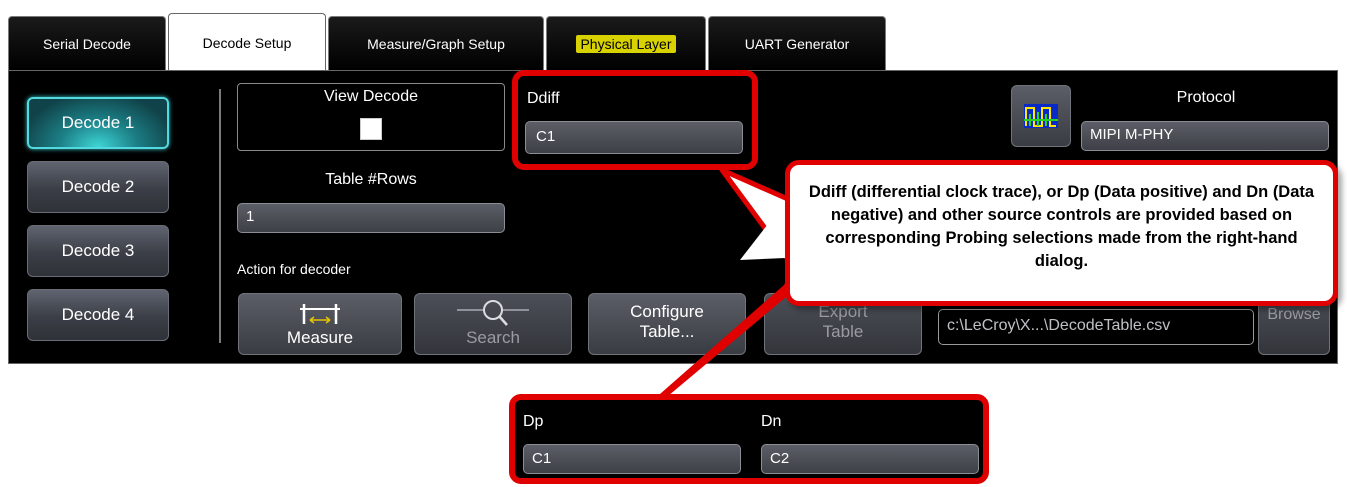 The image size is (1347, 487). I want to click on dn-source-field: C2, so click(870, 459).